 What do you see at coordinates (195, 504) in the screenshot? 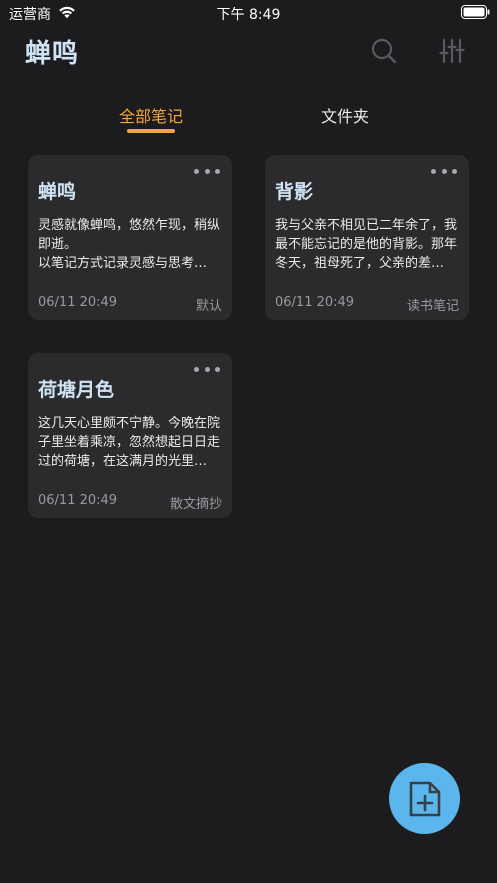
I see `note-folder: 散文摘抄` at bounding box center [195, 504].